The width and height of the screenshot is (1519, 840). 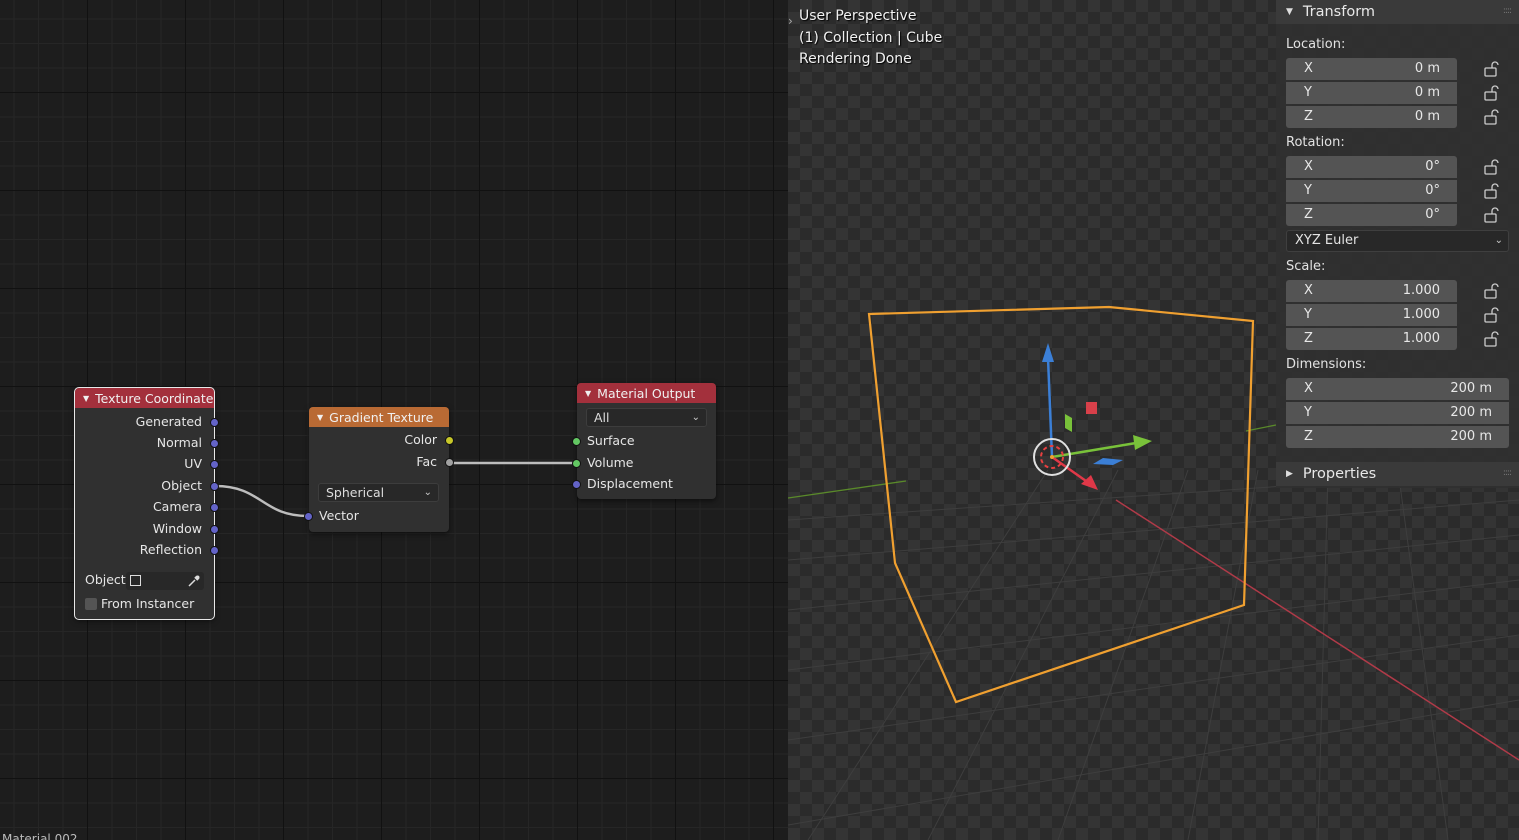 I want to click on dimensions-y-field: Y 200 m, so click(x=1397, y=413).